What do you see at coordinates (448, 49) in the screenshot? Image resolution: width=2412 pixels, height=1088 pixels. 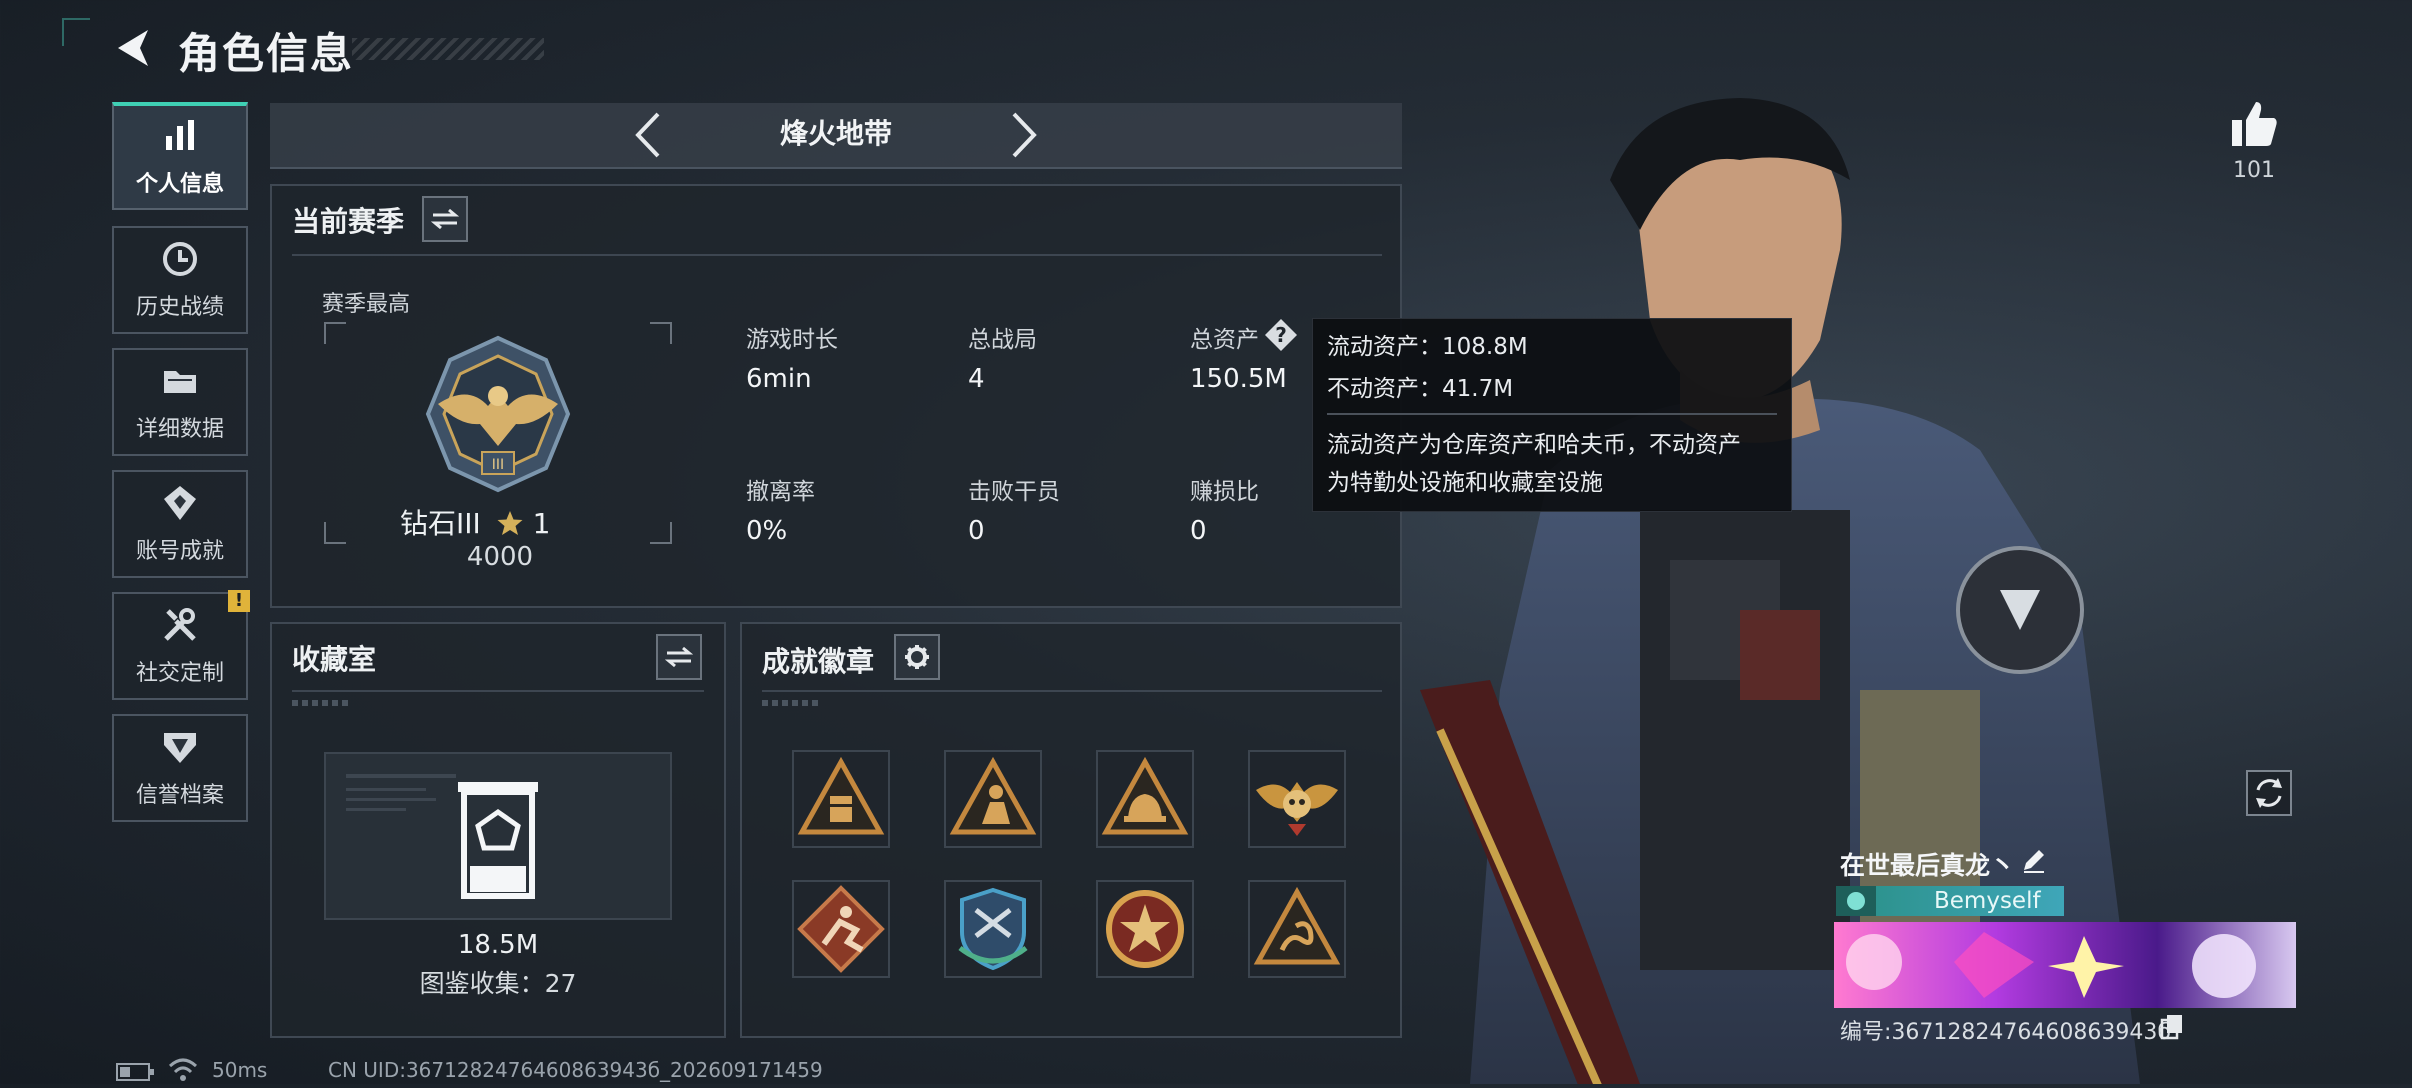 I see `title-decoration` at bounding box center [448, 49].